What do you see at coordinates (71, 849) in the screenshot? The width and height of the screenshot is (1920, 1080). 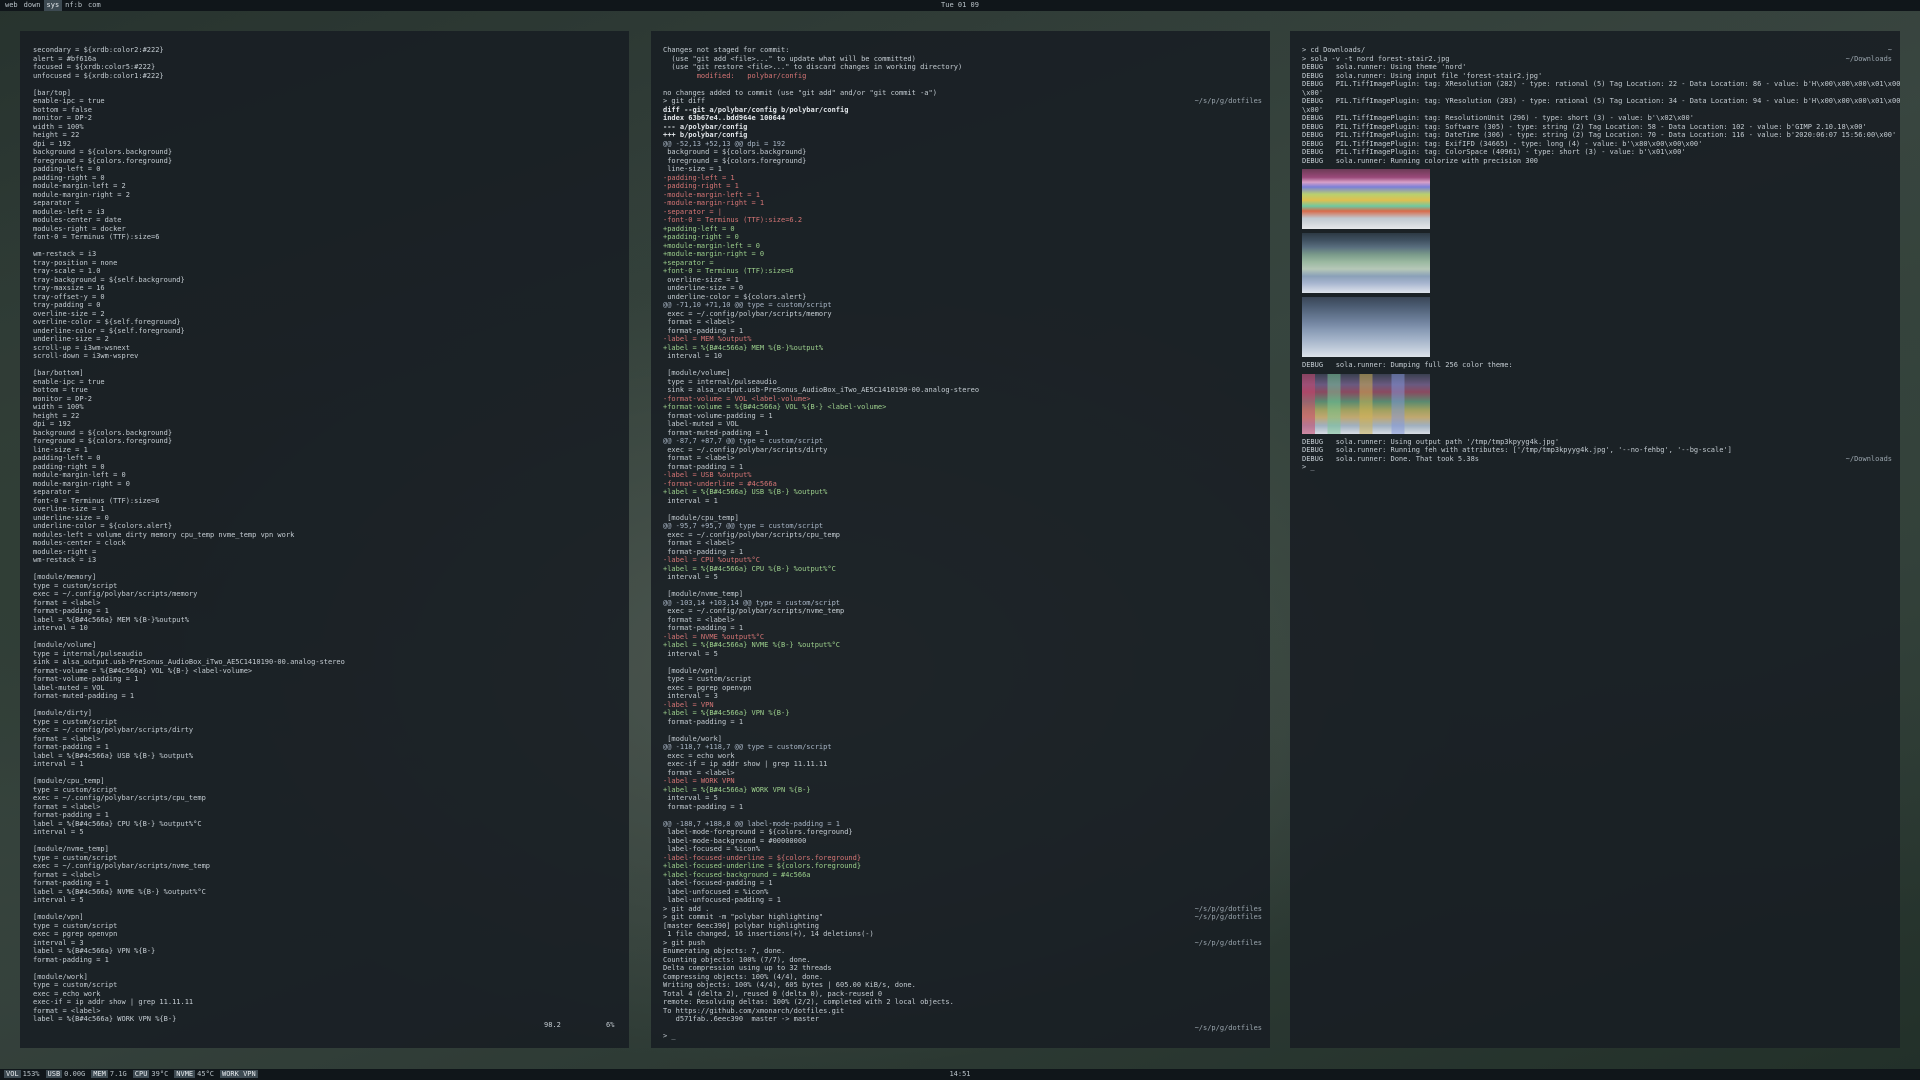 I see `config-line: [module/nvme_temp]` at bounding box center [71, 849].